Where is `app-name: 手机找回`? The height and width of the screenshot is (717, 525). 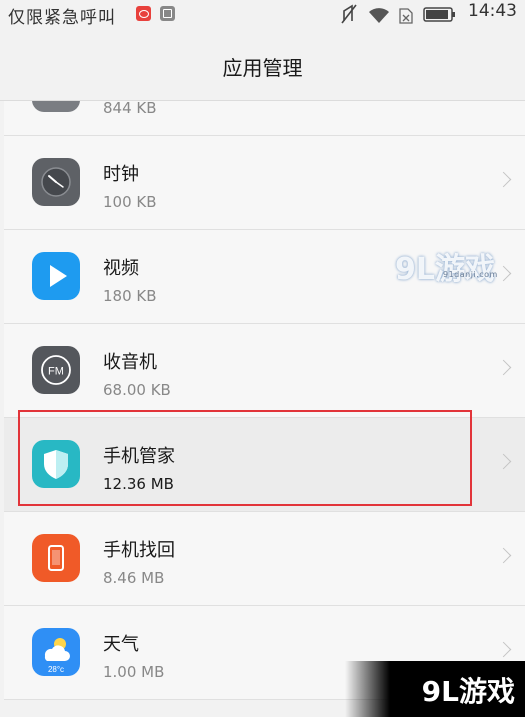 app-name: 手机找回 is located at coordinates (139, 550).